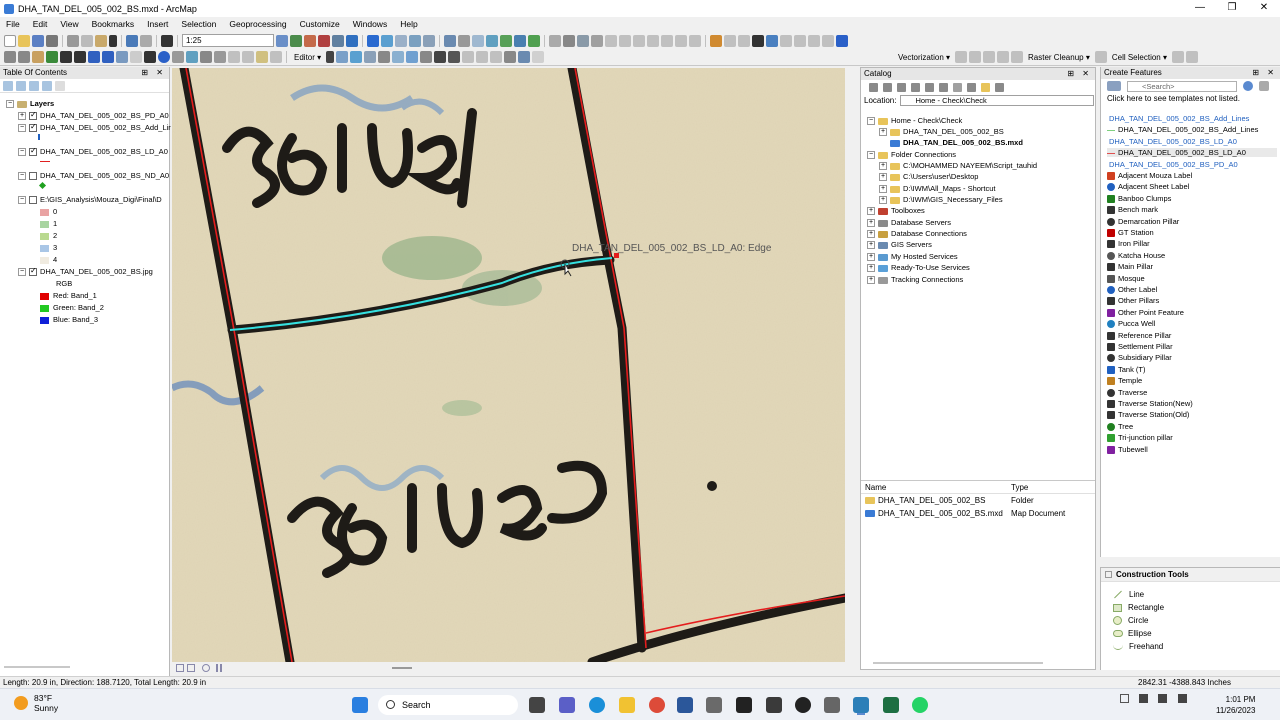 The image size is (1280, 720). I want to click on whatsapp-icon, so click(920, 705).